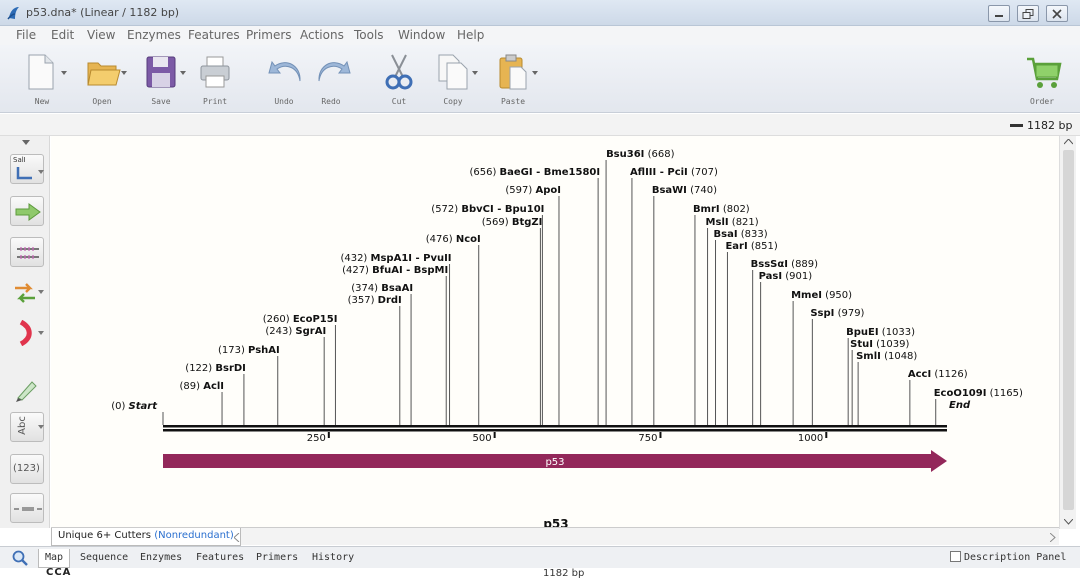 The height and width of the screenshot is (580, 1080). Describe the element at coordinates (1053, 537) in the screenshot. I see `scroll-right-icon` at that location.